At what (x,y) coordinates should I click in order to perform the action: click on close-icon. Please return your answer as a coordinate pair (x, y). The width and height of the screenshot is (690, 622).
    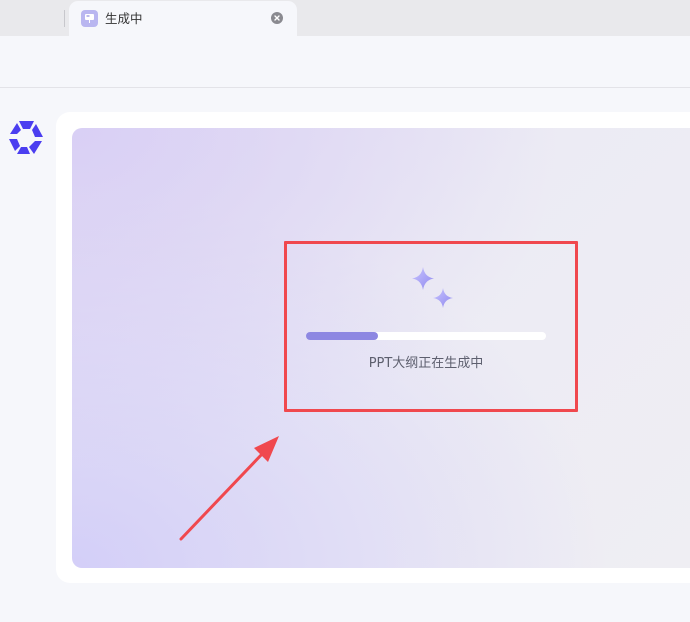
    Looking at the image, I should click on (277, 18).